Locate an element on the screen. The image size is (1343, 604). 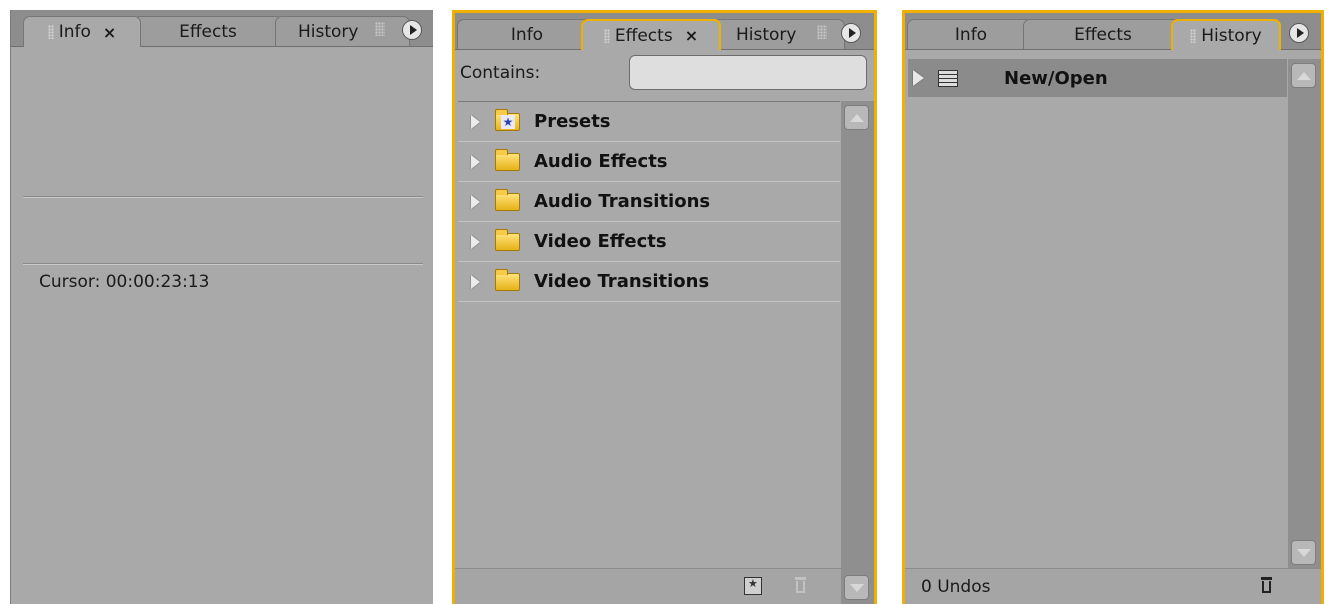
tree-item-audio-transitions: Audio Transitions is located at coordinates (649, 202).